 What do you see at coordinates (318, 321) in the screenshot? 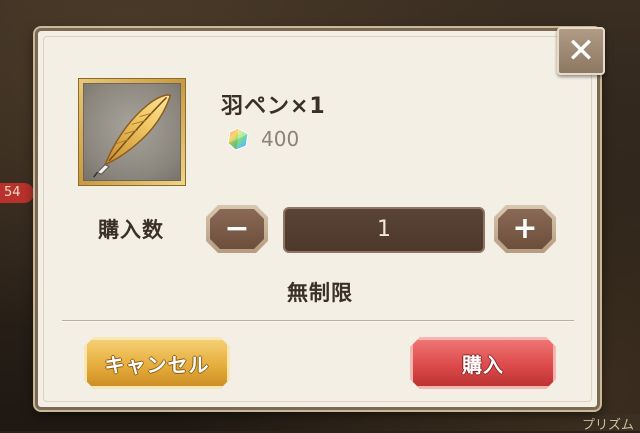
I see `divider` at bounding box center [318, 321].